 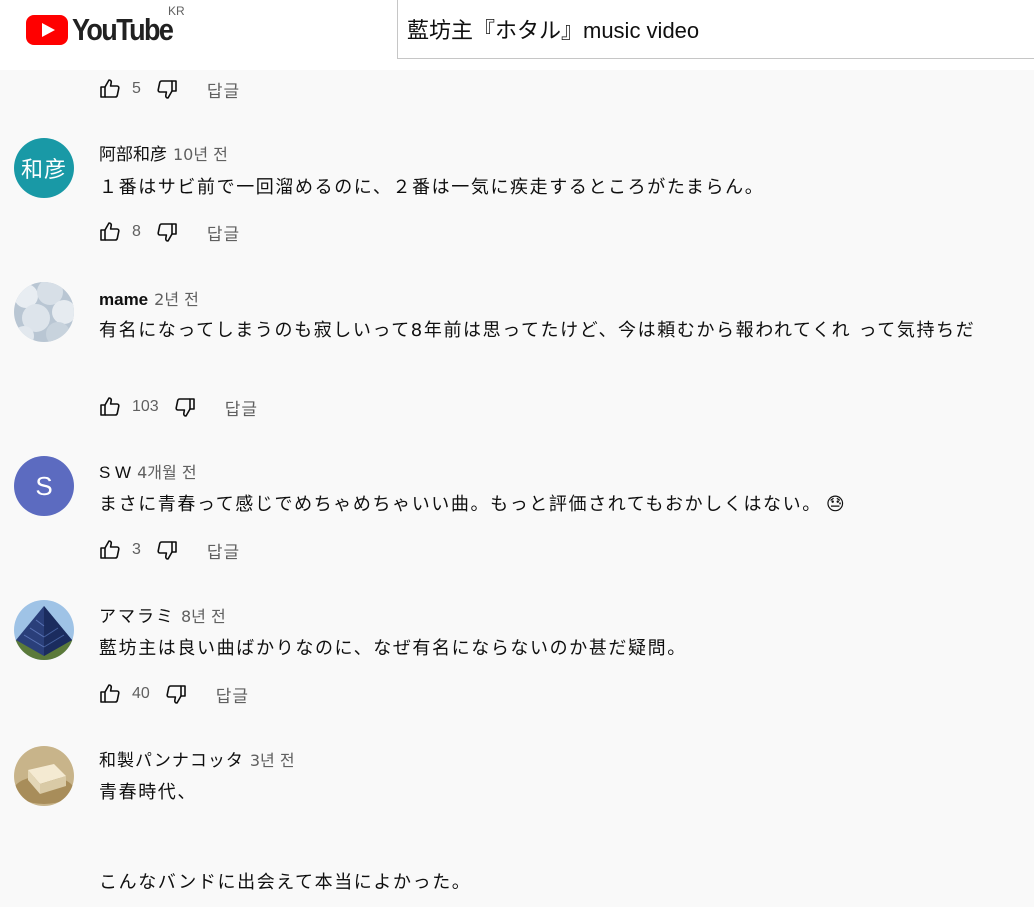 What do you see at coordinates (149, 298) in the screenshot?
I see `author-line: mame 2년 전` at bounding box center [149, 298].